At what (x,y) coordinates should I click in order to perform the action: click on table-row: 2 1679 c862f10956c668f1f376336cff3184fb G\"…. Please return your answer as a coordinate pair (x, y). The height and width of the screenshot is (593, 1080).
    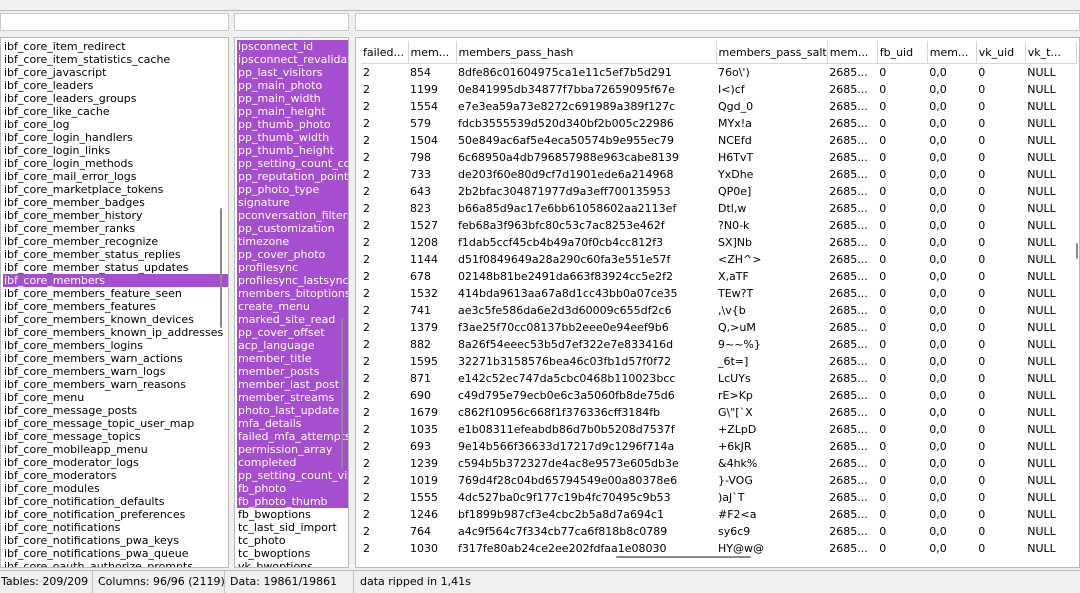
    Looking at the image, I should click on (718, 412).